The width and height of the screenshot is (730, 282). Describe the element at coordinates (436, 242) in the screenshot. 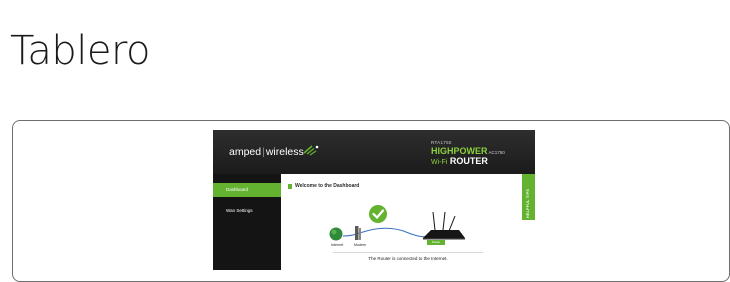

I see `router-button: Router` at that location.